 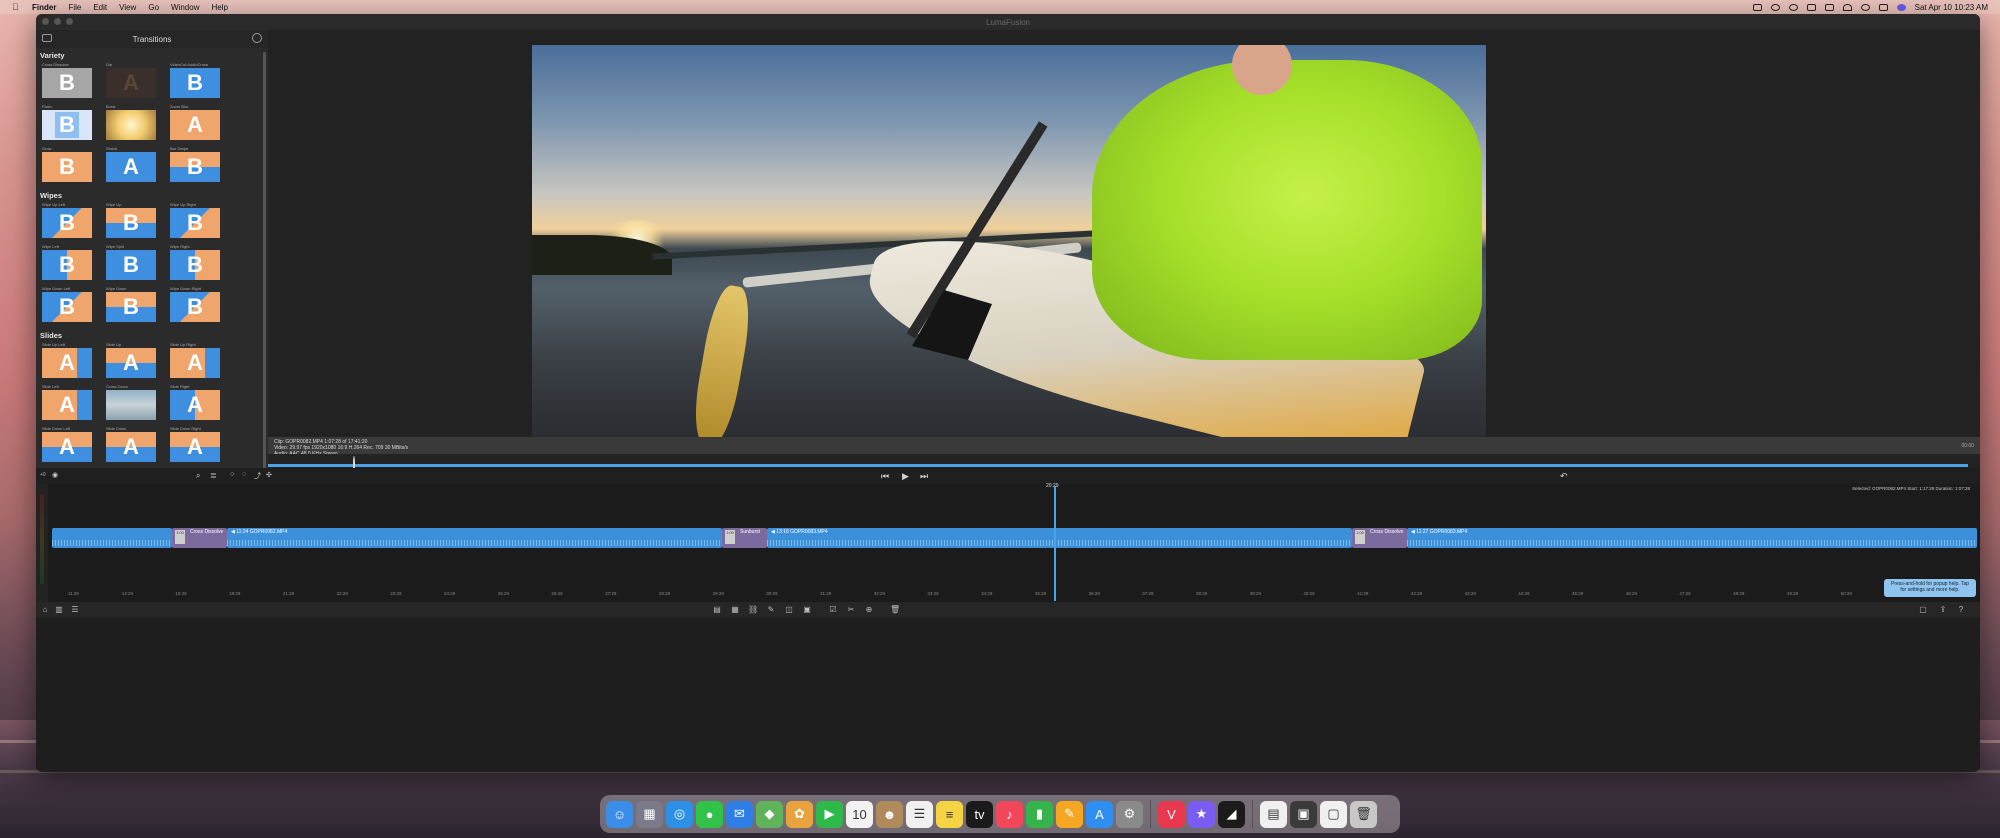 I want to click on link-icon: ⛓, so click(x=753, y=610).